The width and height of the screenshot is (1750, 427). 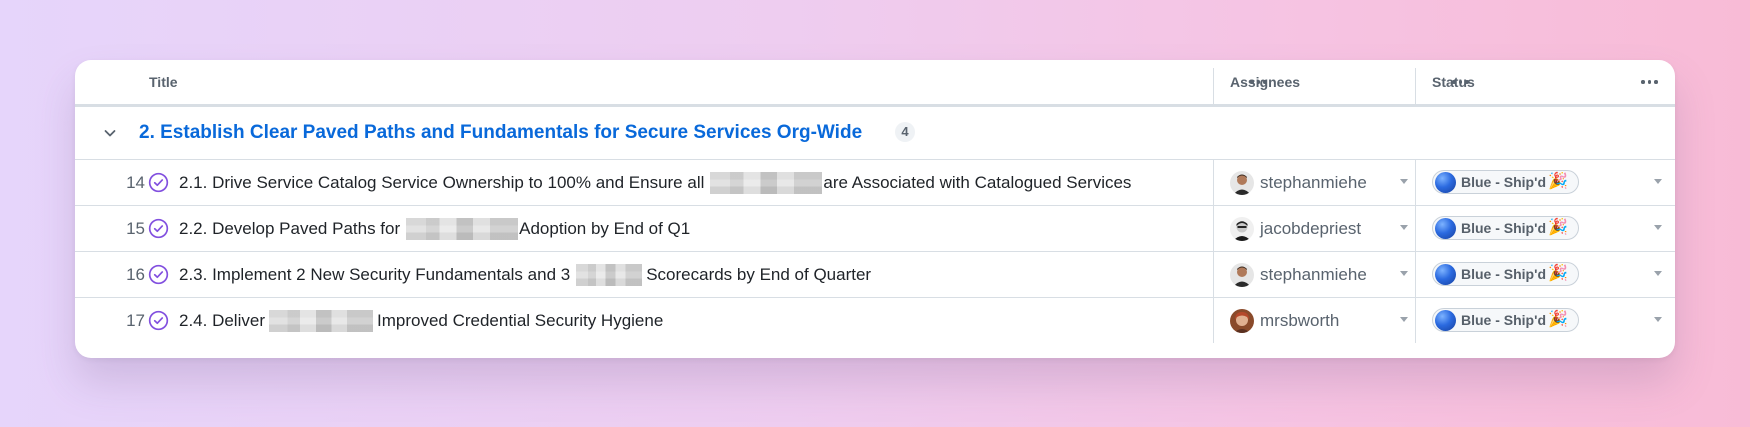 I want to click on row-title-text: Scorecards by End of Quarter, so click(x=759, y=274).